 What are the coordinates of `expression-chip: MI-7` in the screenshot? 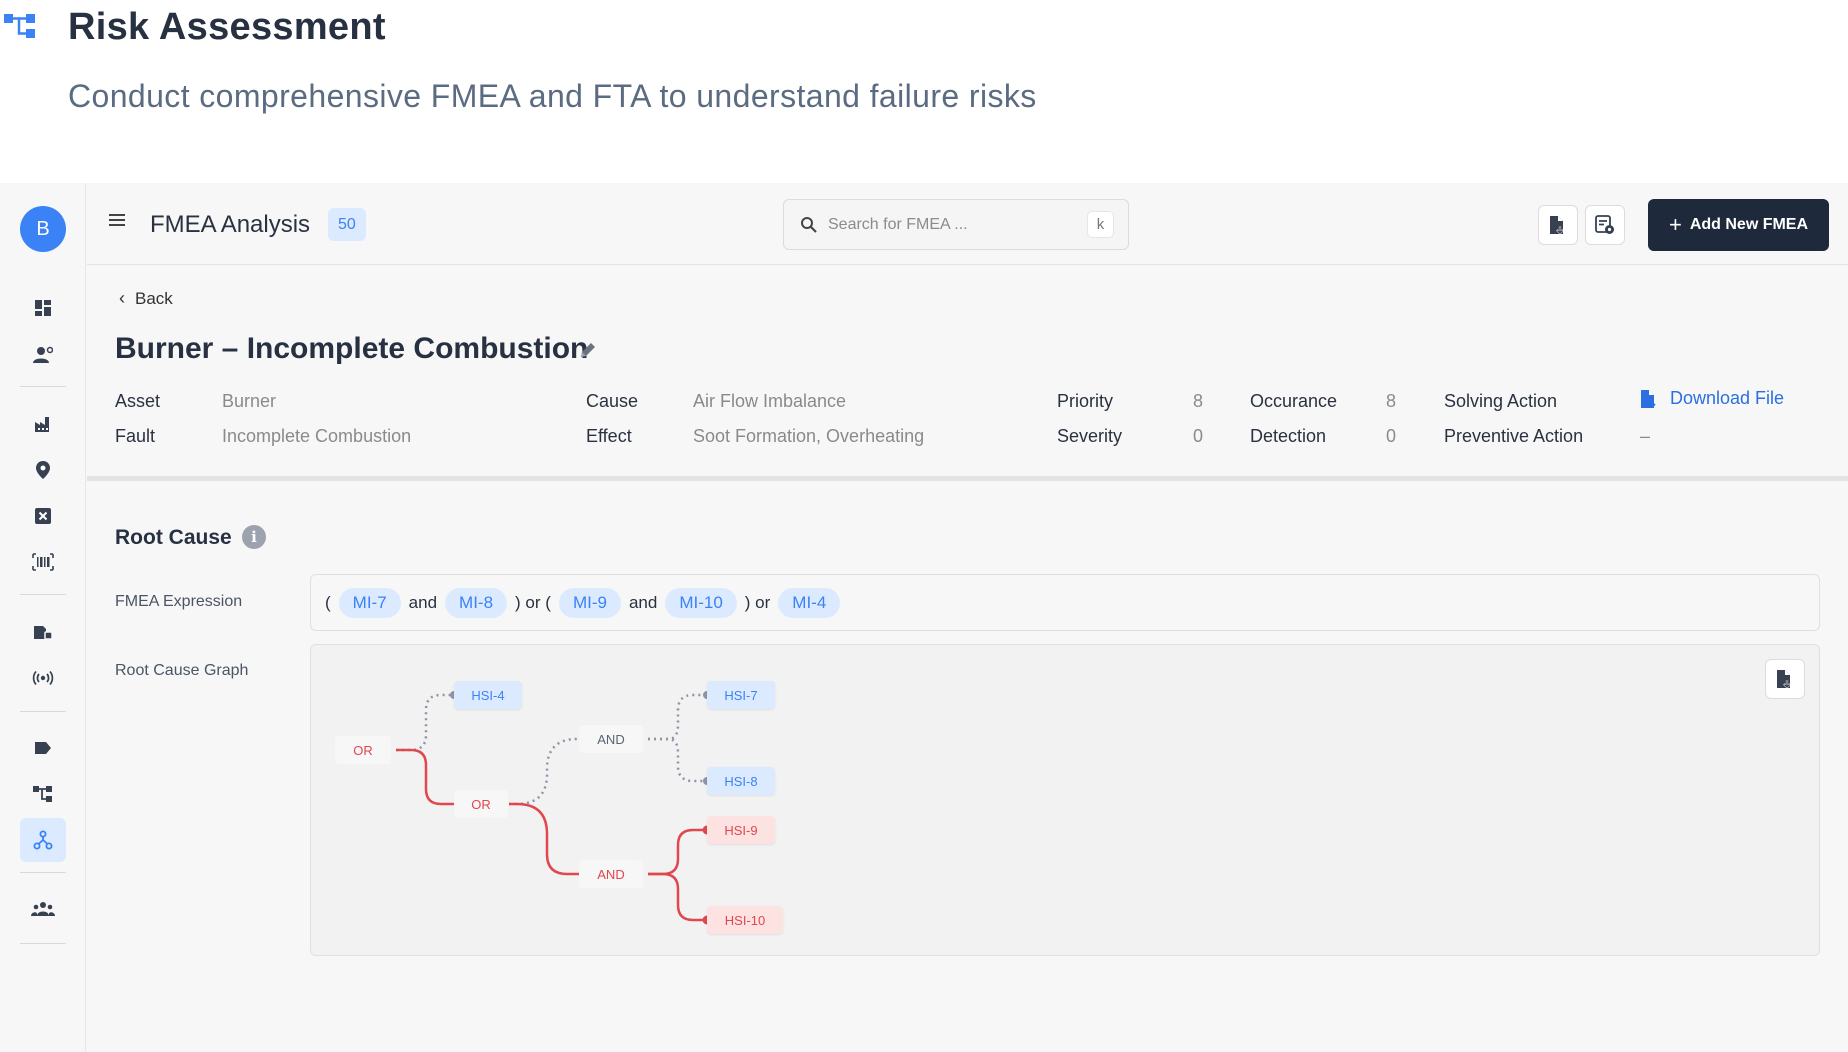 It's located at (369, 602).